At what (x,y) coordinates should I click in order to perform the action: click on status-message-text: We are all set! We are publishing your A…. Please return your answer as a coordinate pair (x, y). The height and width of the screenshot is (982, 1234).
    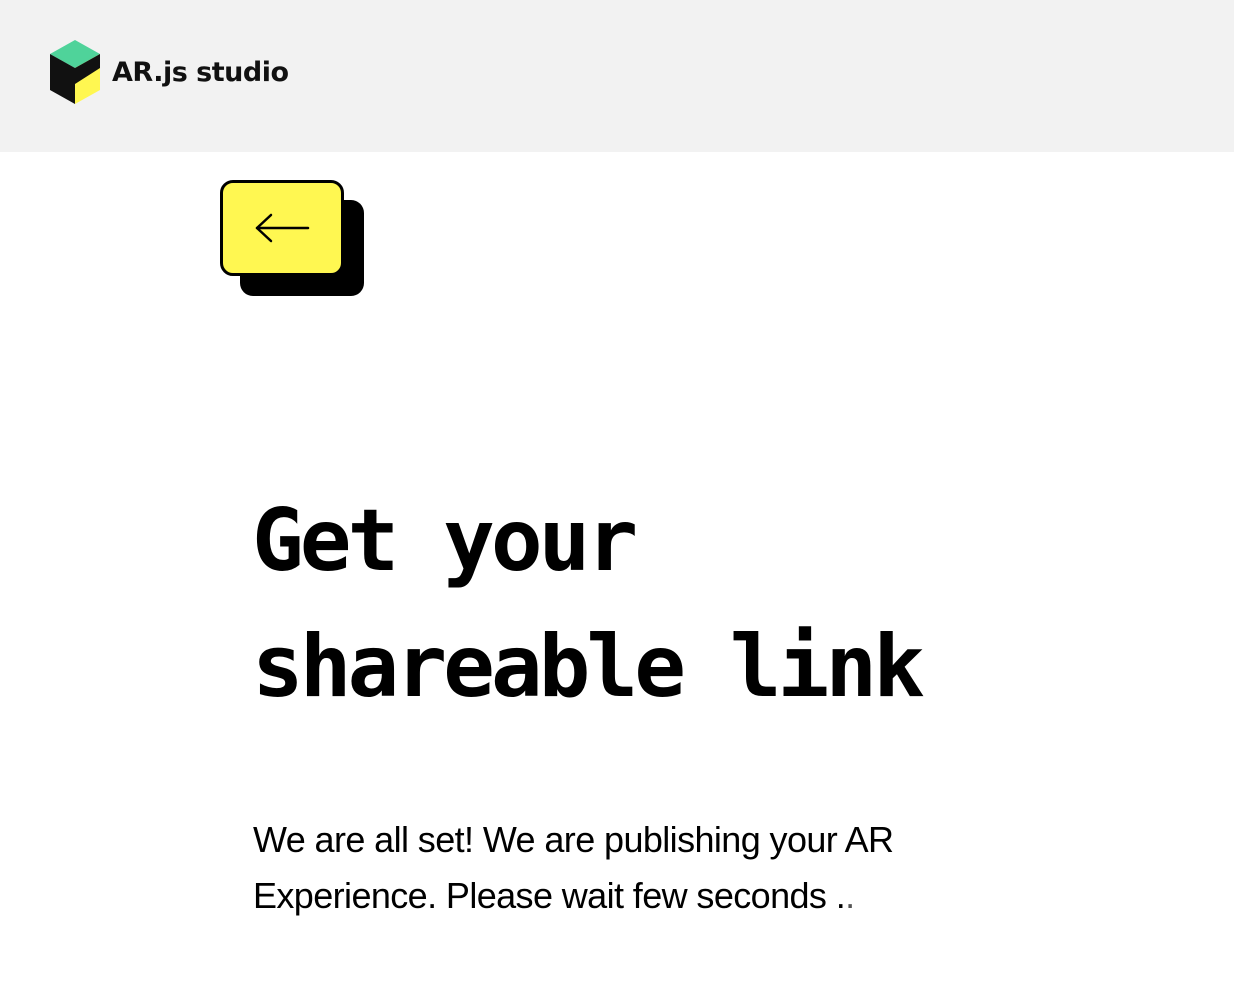
    Looking at the image, I should click on (573, 867).